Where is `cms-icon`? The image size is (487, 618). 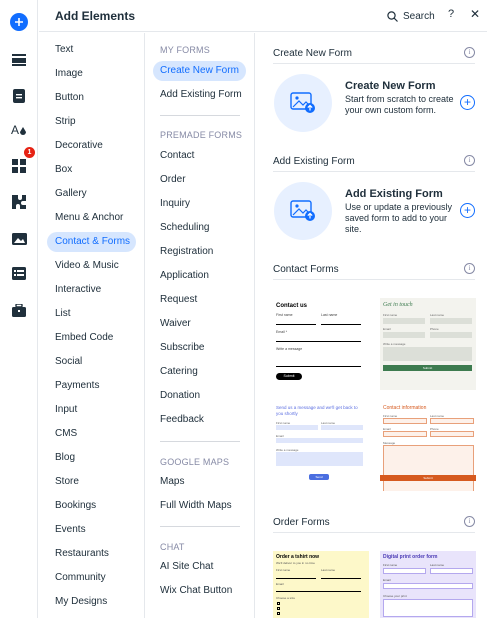
cms-icon is located at coordinates (19, 273).